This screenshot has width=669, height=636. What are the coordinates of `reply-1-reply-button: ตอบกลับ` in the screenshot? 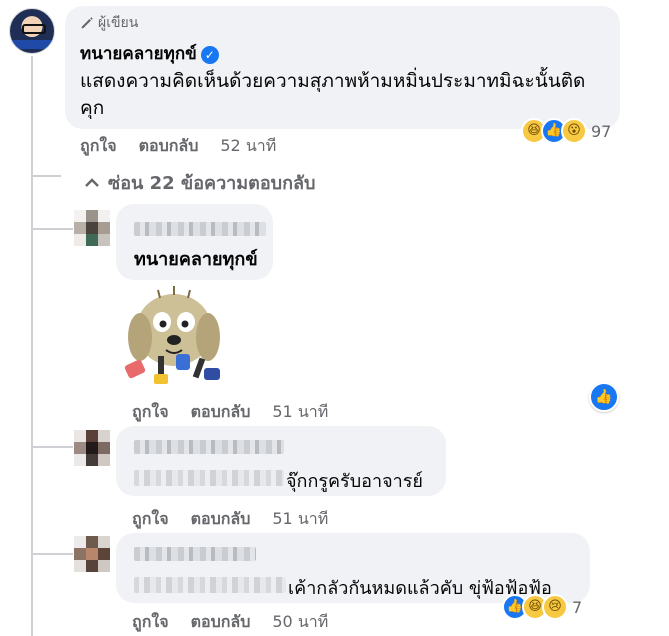 It's located at (221, 412).